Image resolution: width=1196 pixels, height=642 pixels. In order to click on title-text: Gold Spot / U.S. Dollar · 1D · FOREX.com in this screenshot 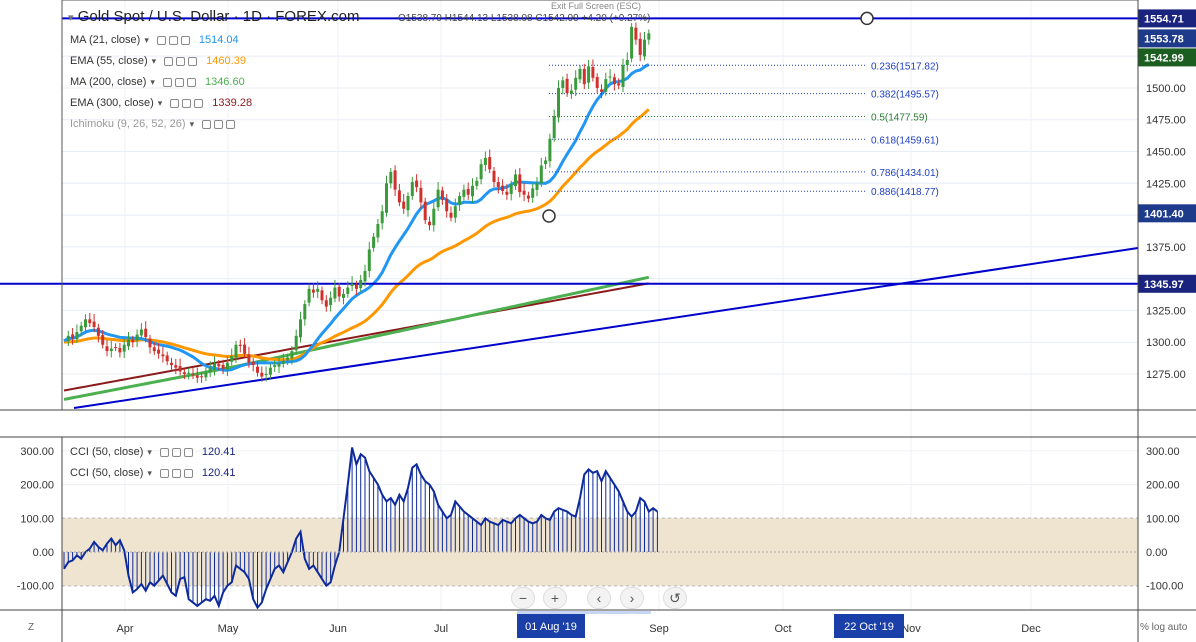, I will do `click(218, 16)`.